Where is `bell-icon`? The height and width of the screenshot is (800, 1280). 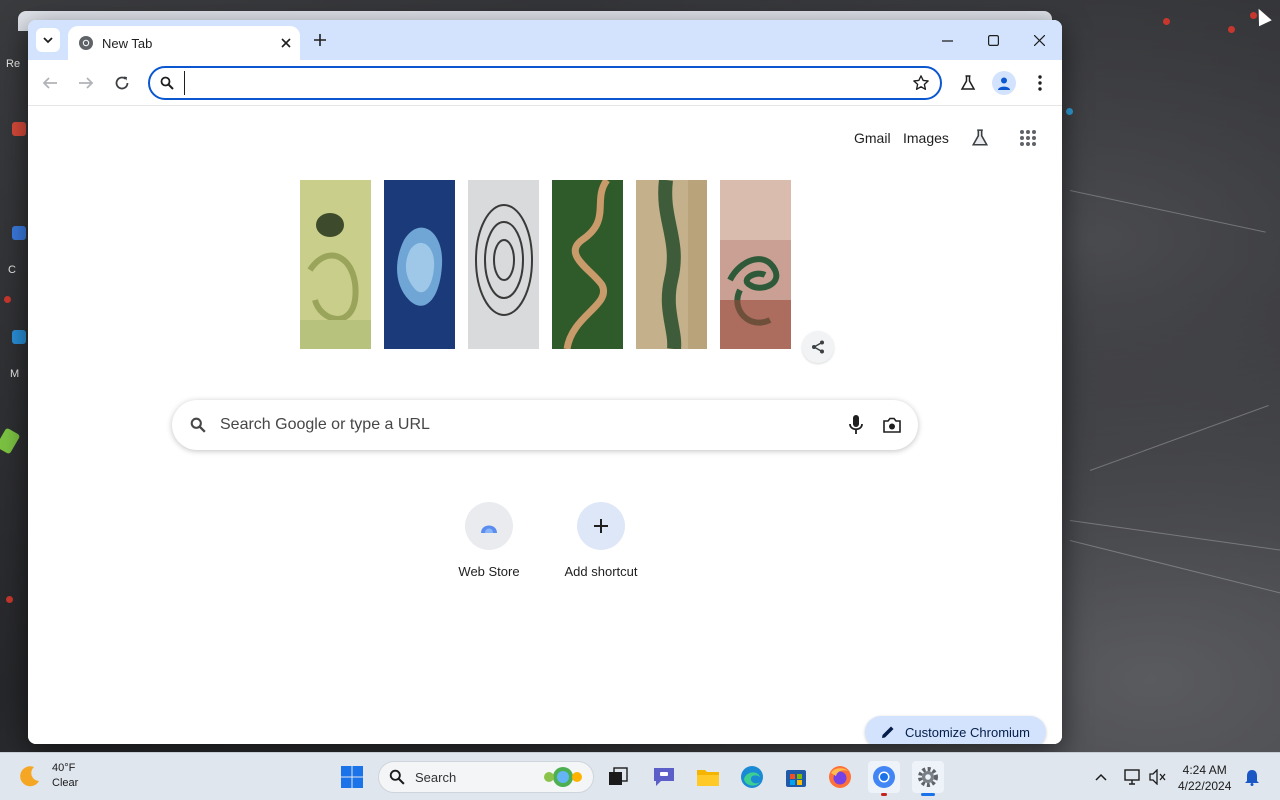 bell-icon is located at coordinates (1252, 778).